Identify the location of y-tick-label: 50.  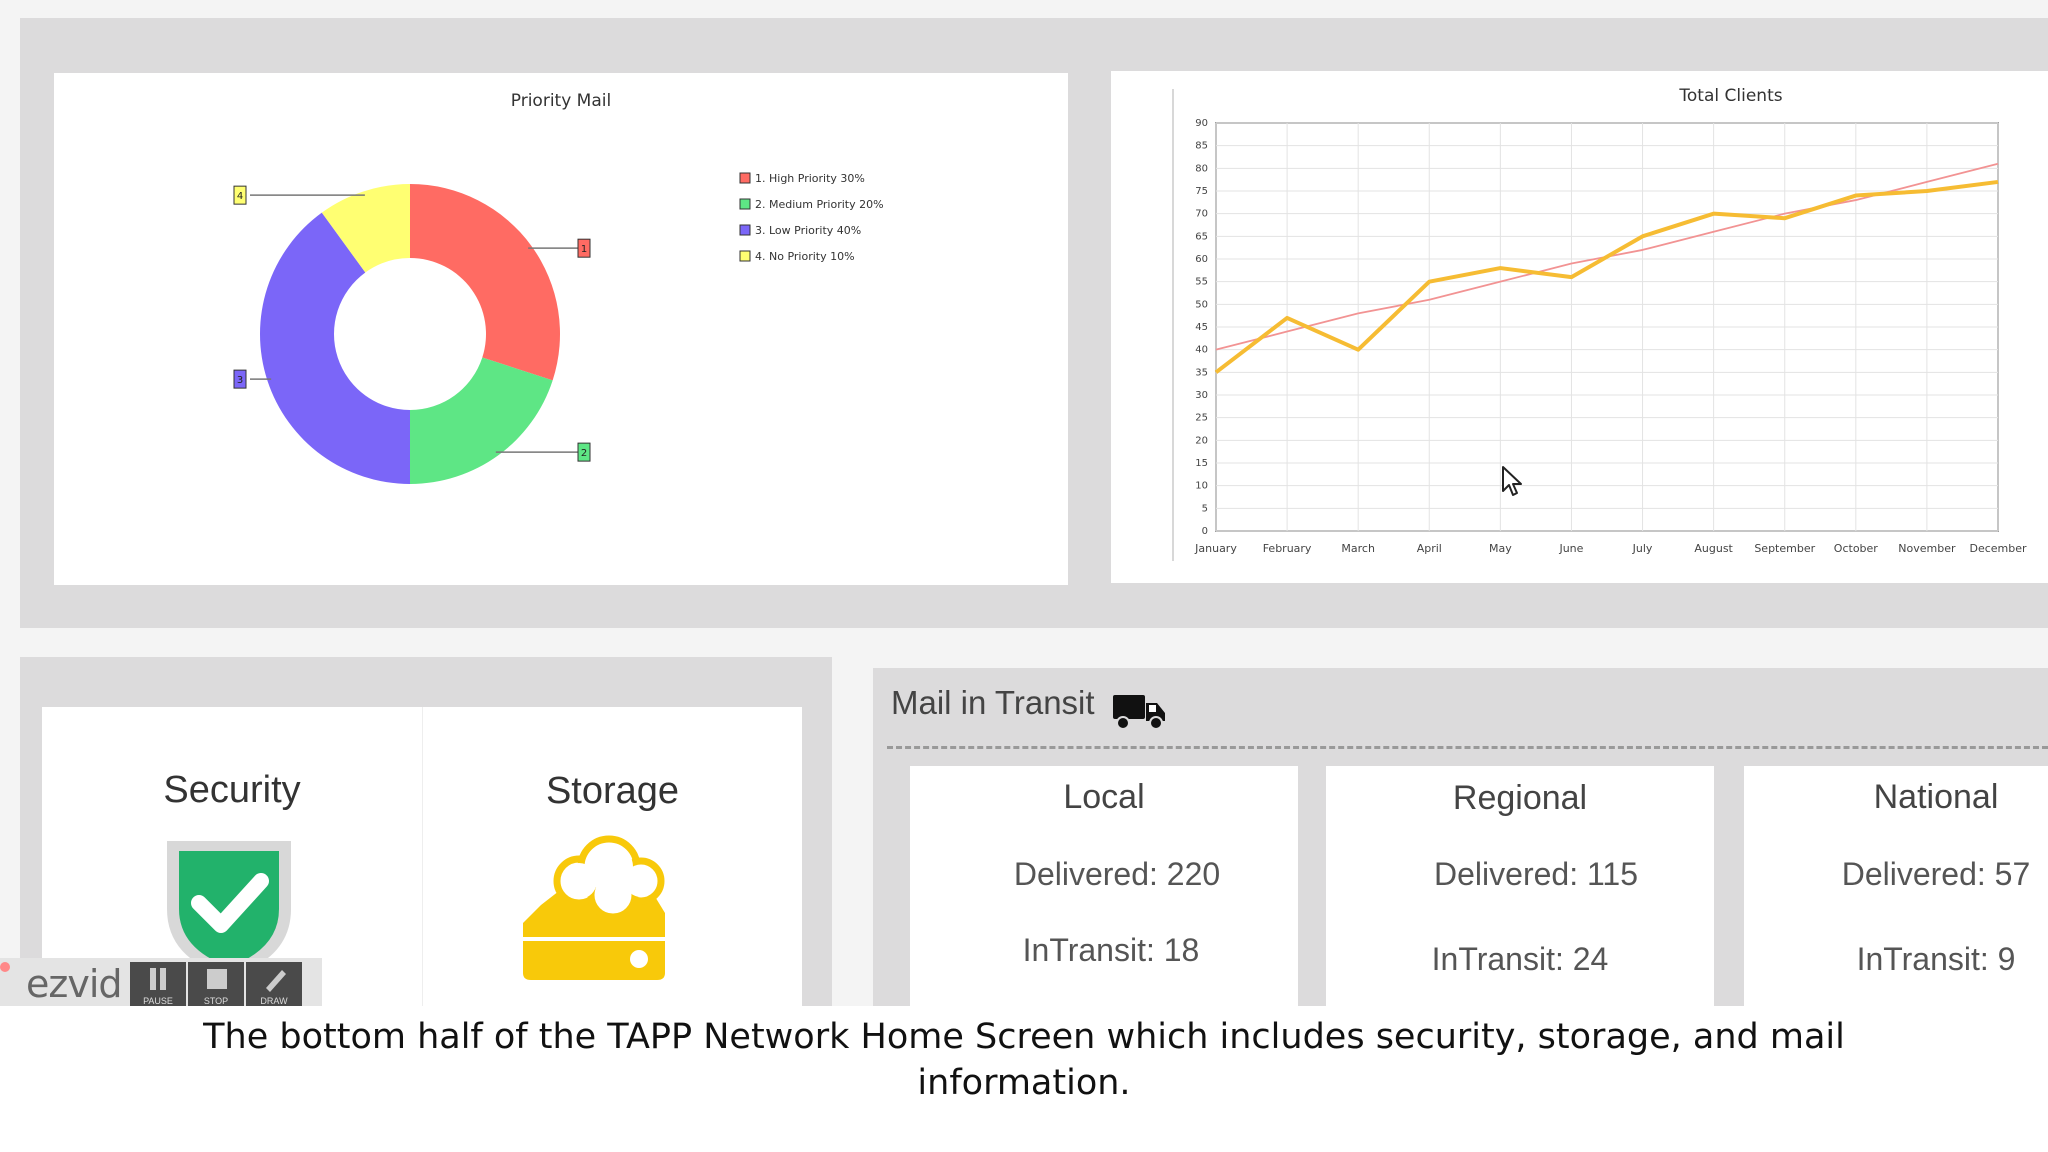
(1201, 304).